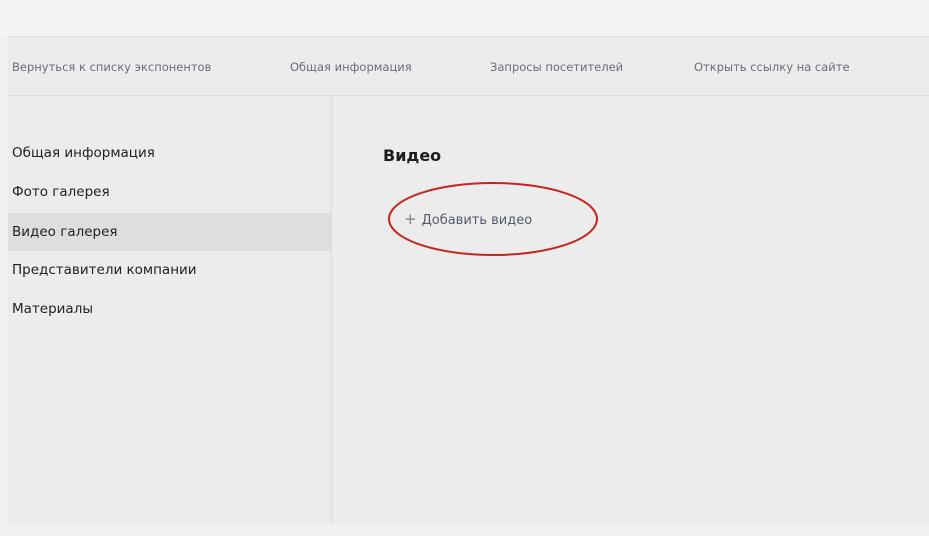 This screenshot has width=929, height=536. I want to click on sidebar-item-company-representatives: Представители компании, so click(169, 270).